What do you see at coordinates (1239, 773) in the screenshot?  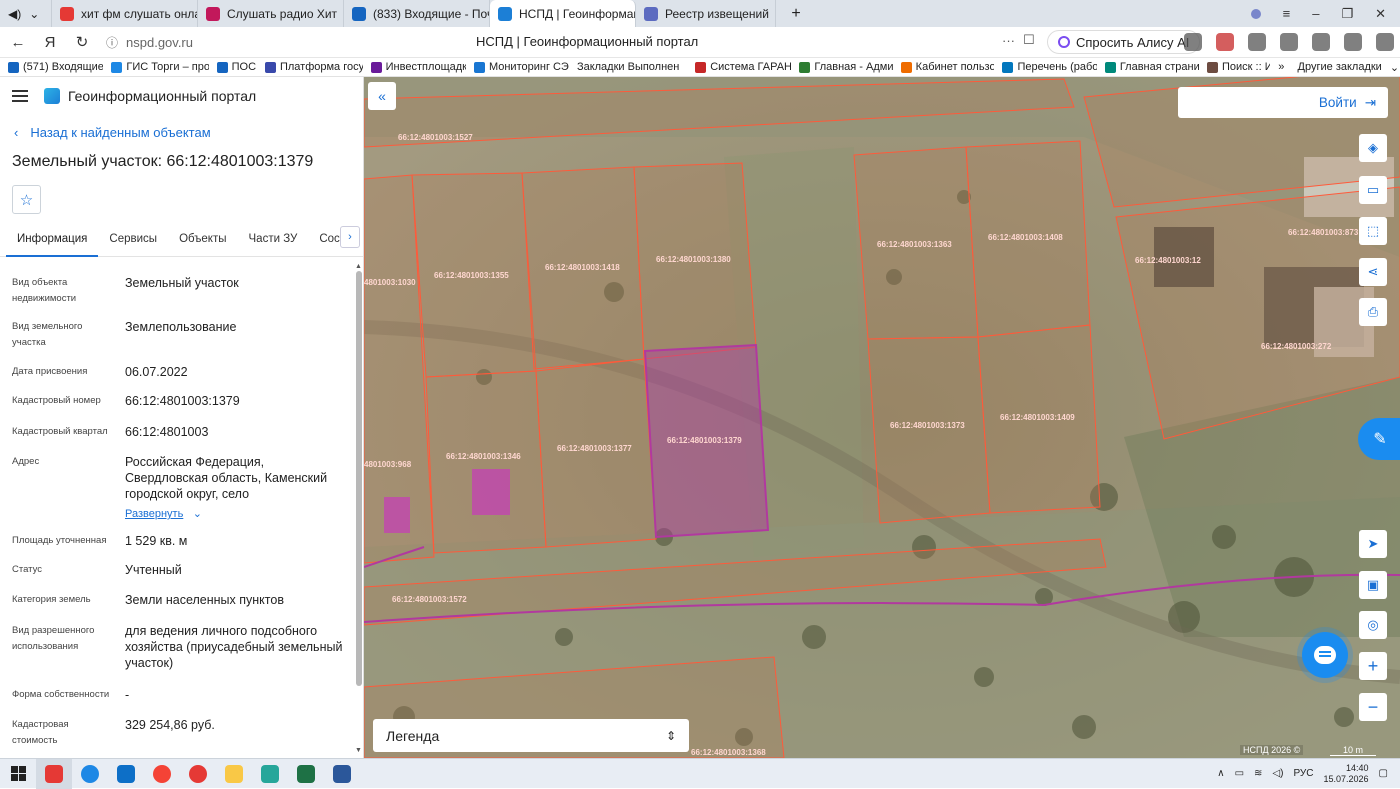 I see `network-icon: ▭` at bounding box center [1239, 773].